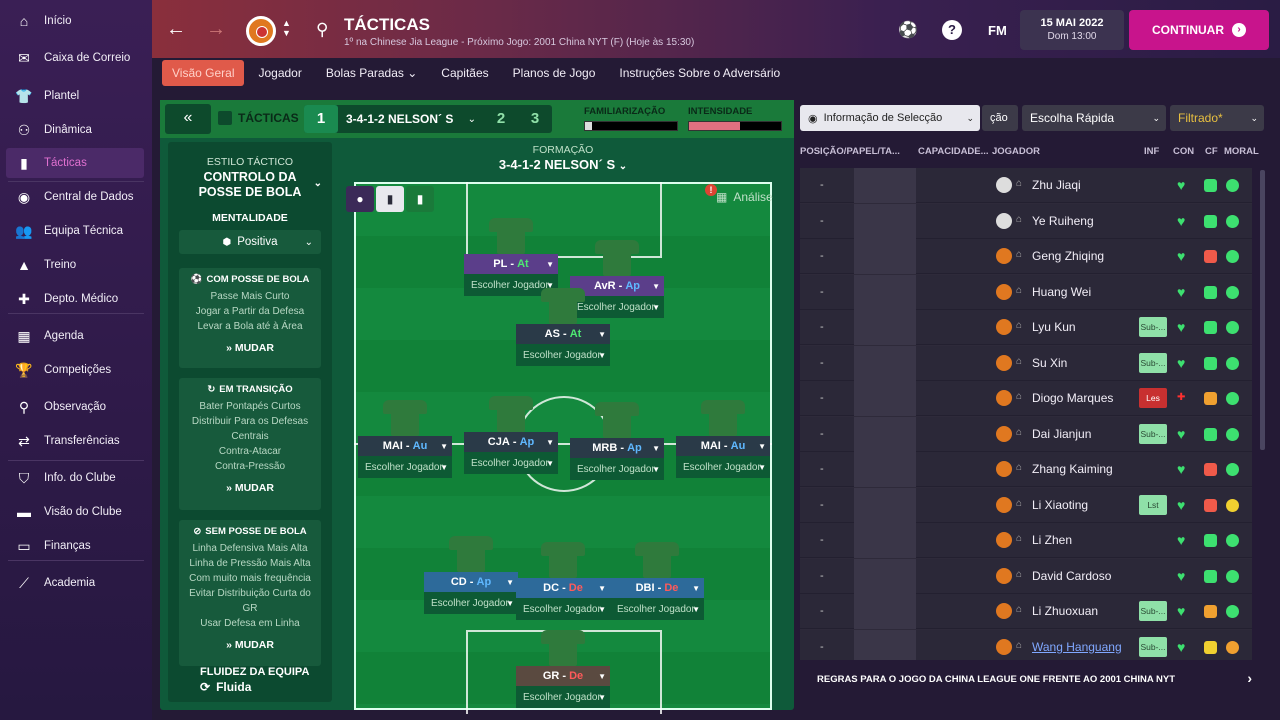 This screenshot has height=720, width=1280. Describe the element at coordinates (464, 73) in the screenshot. I see `tab-3: Capitães` at that location.